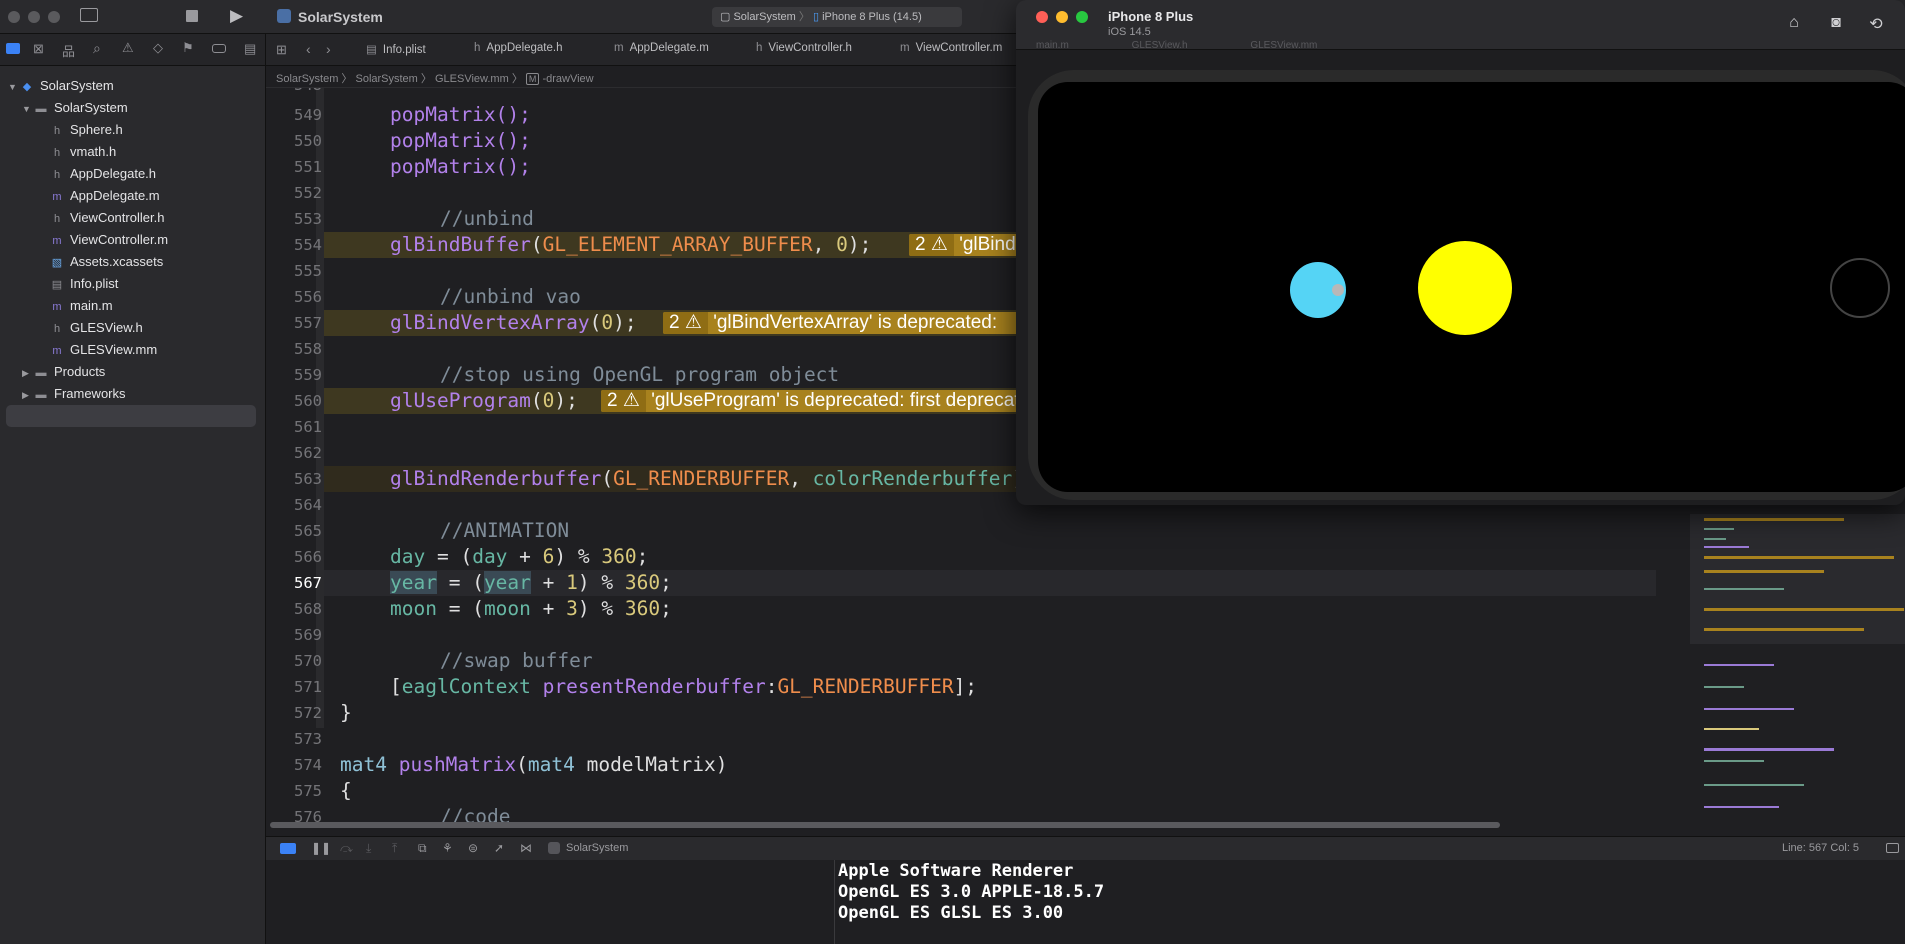 The width and height of the screenshot is (1905, 944). I want to click on report-icon: ▤, so click(250, 49).